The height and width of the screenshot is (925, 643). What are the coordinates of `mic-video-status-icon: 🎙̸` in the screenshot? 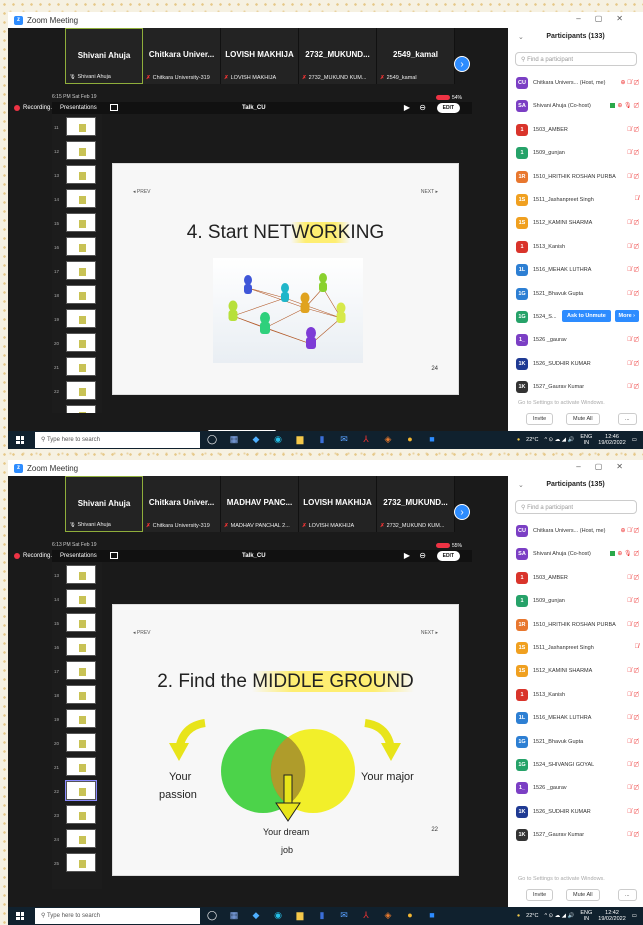 It's located at (637, 647).